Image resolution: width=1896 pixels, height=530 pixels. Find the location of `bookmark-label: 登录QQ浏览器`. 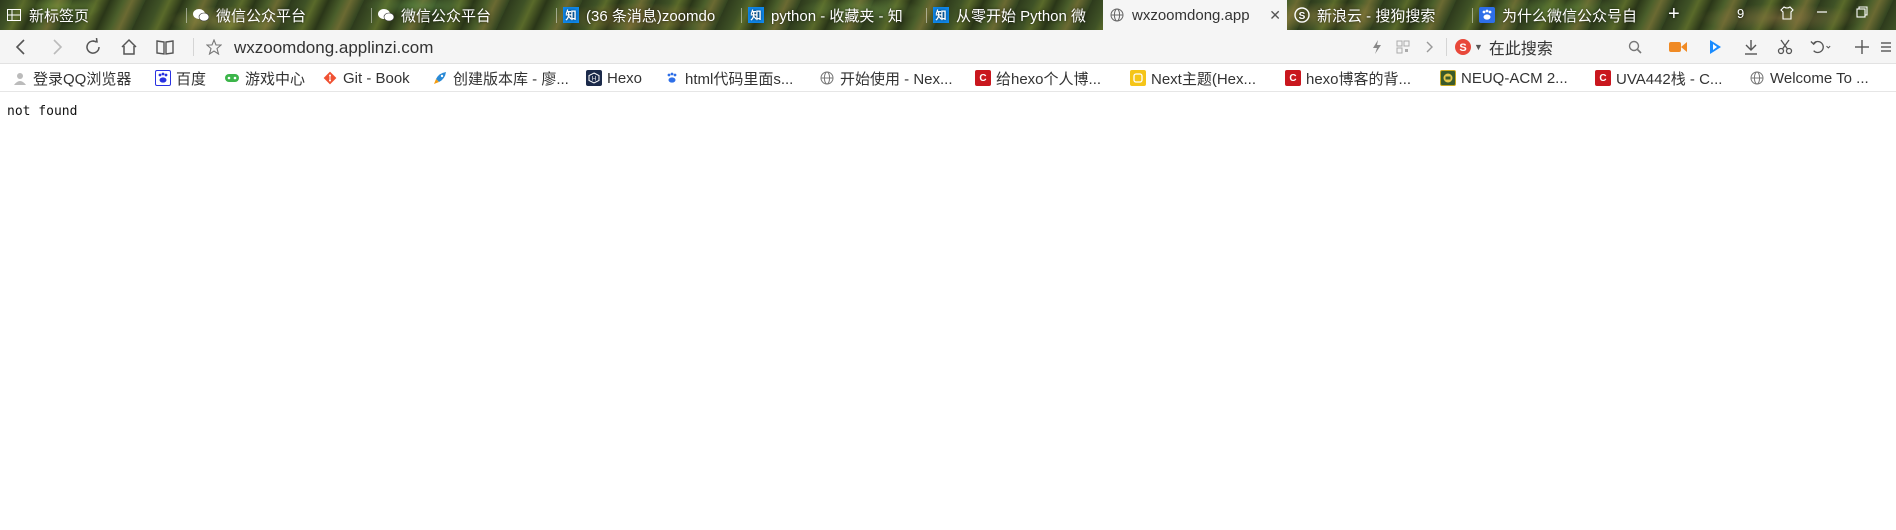

bookmark-label: 登录QQ浏览器 is located at coordinates (82, 79).